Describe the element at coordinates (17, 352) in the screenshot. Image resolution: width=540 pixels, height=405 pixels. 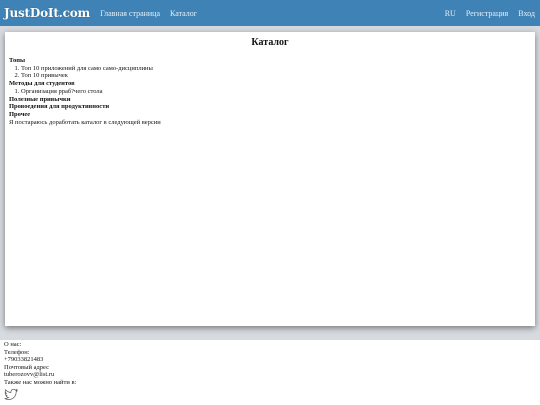
I see `footer-phone-label: Телефон:` at that location.